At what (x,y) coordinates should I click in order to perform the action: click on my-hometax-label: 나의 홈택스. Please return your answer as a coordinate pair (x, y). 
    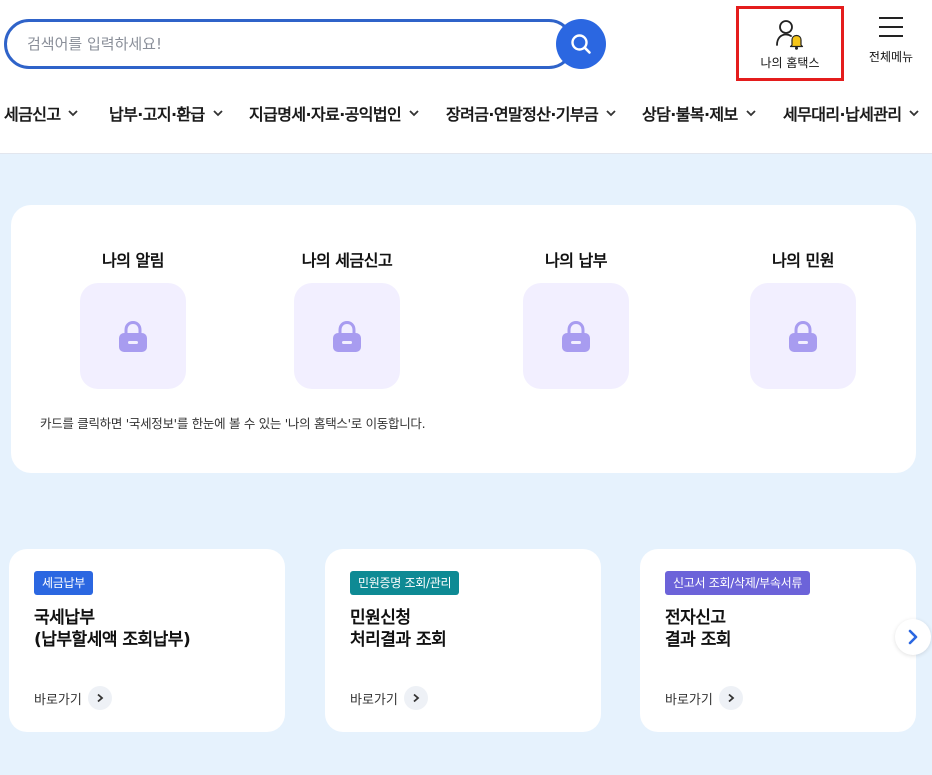
    Looking at the image, I should click on (790, 63).